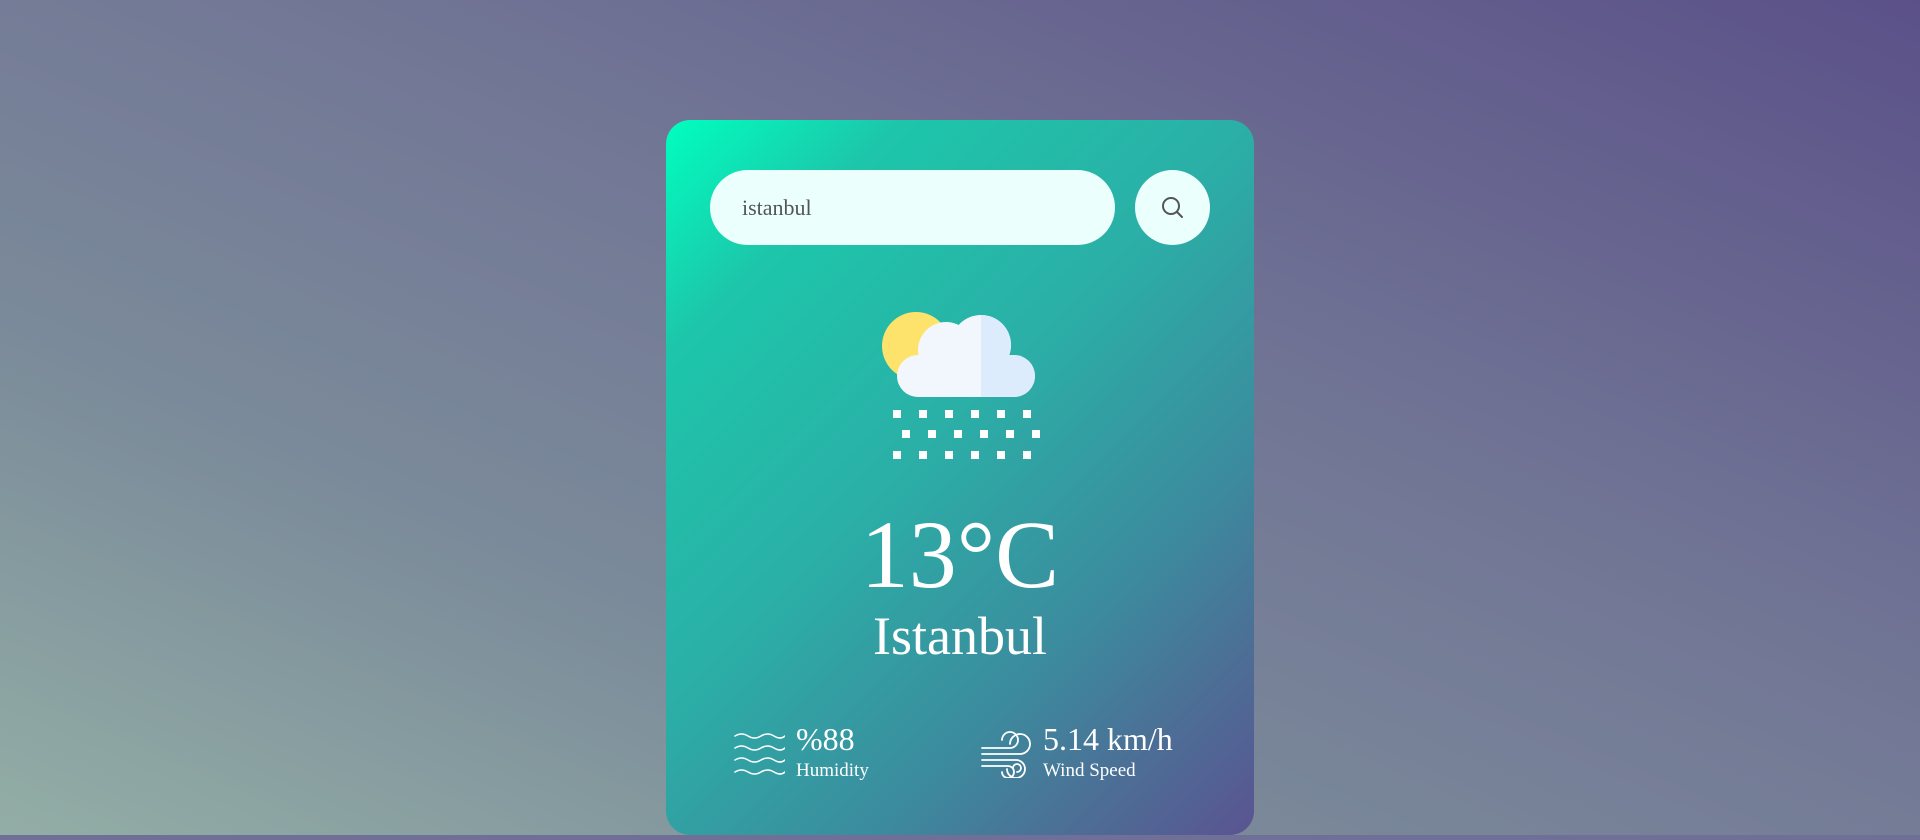 Image resolution: width=1920 pixels, height=840 pixels. Describe the element at coordinates (1089, 770) in the screenshot. I see `wind-speed-label: Wind Speed` at that location.